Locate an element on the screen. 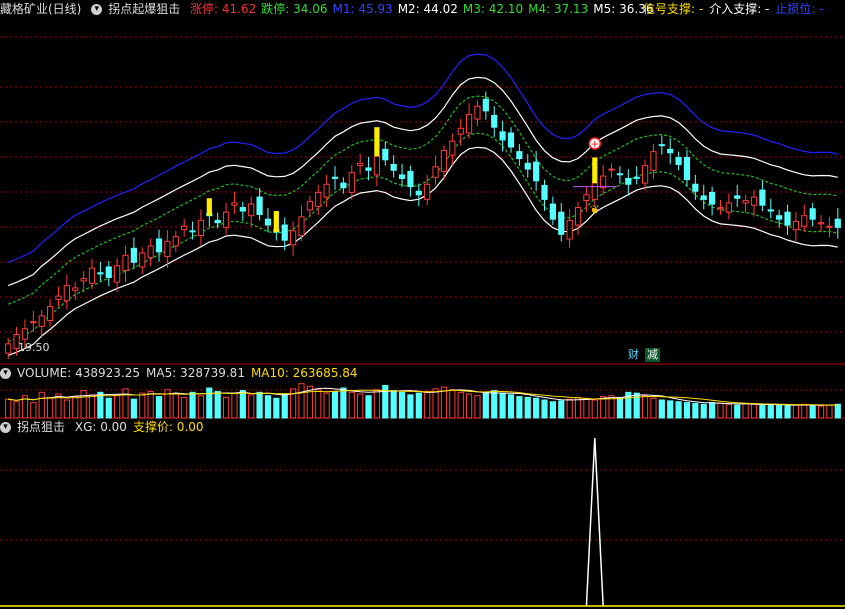 This screenshot has height=609, width=845. indicator2-item-0: XG: 0.00 is located at coordinates (100, 427).